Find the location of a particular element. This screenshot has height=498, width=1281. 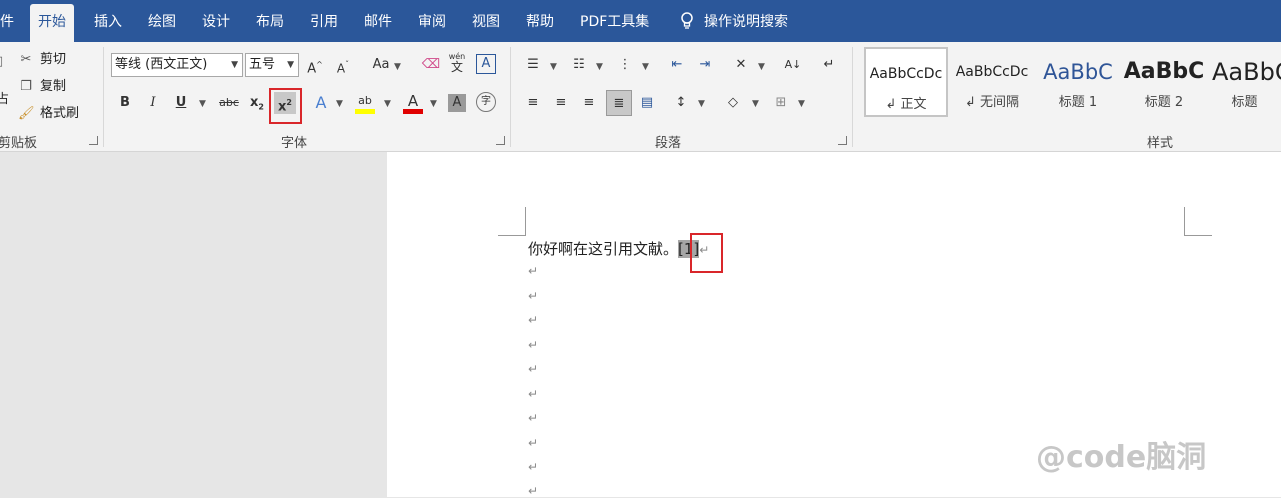

change-case-button: Aa is located at coordinates (381, 65).